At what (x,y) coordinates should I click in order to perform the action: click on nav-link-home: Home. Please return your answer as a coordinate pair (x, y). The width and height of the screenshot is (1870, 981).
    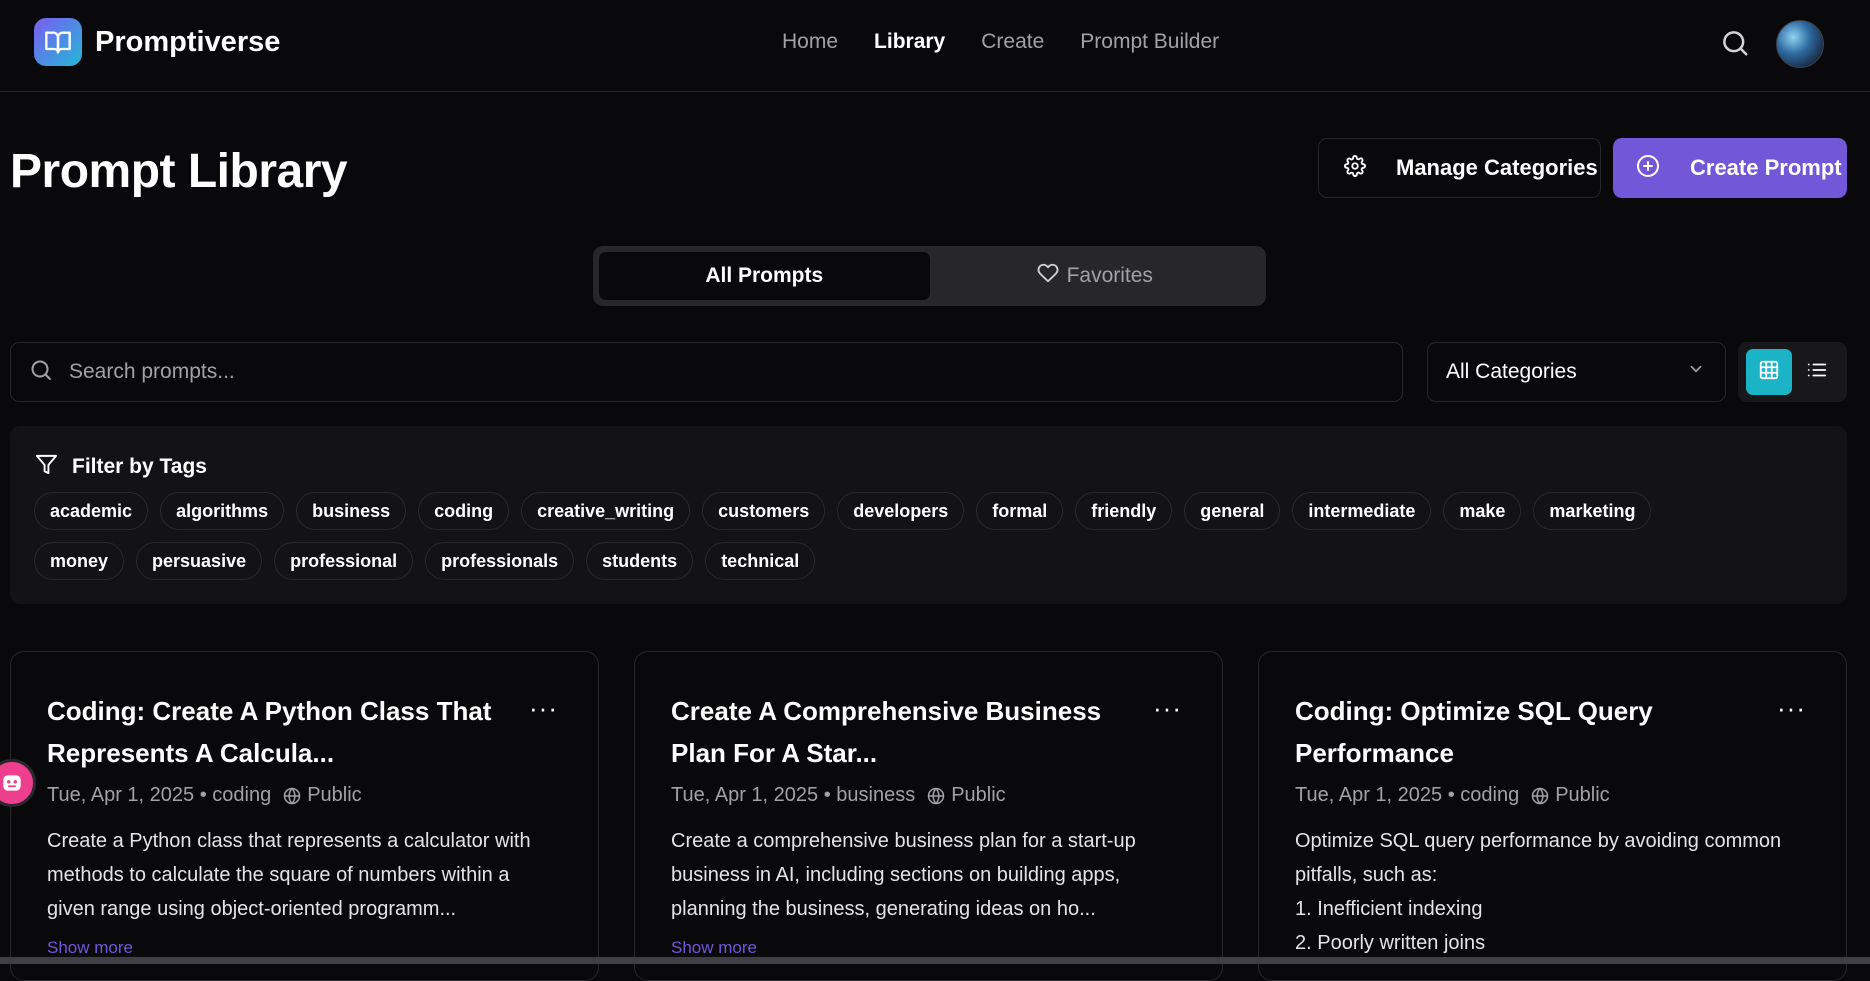
    Looking at the image, I should click on (810, 42).